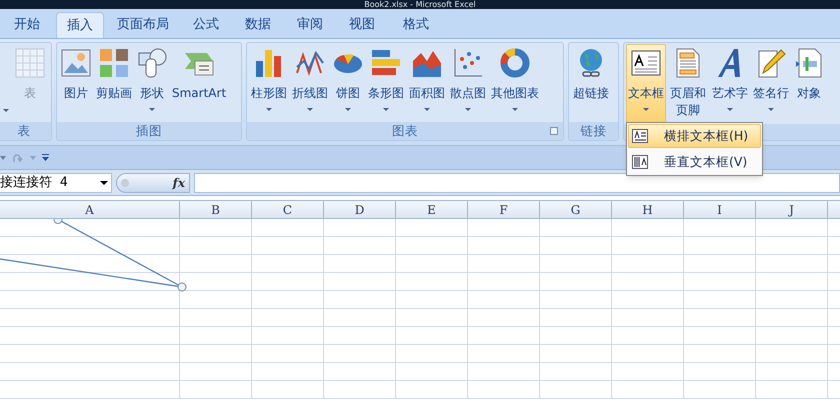 This screenshot has height=404, width=840. Describe the element at coordinates (199, 83) in the screenshot. I see `ribbon-button: SmartArt` at that location.